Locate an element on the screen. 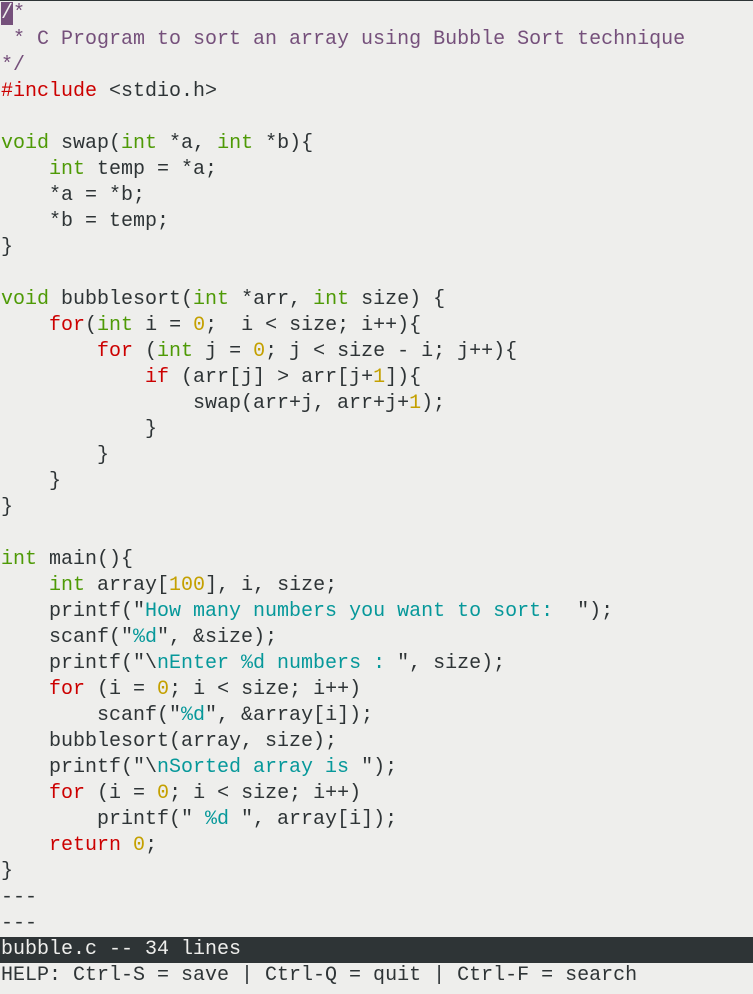  token-plain: ; i < size; i++) is located at coordinates (265, 689).